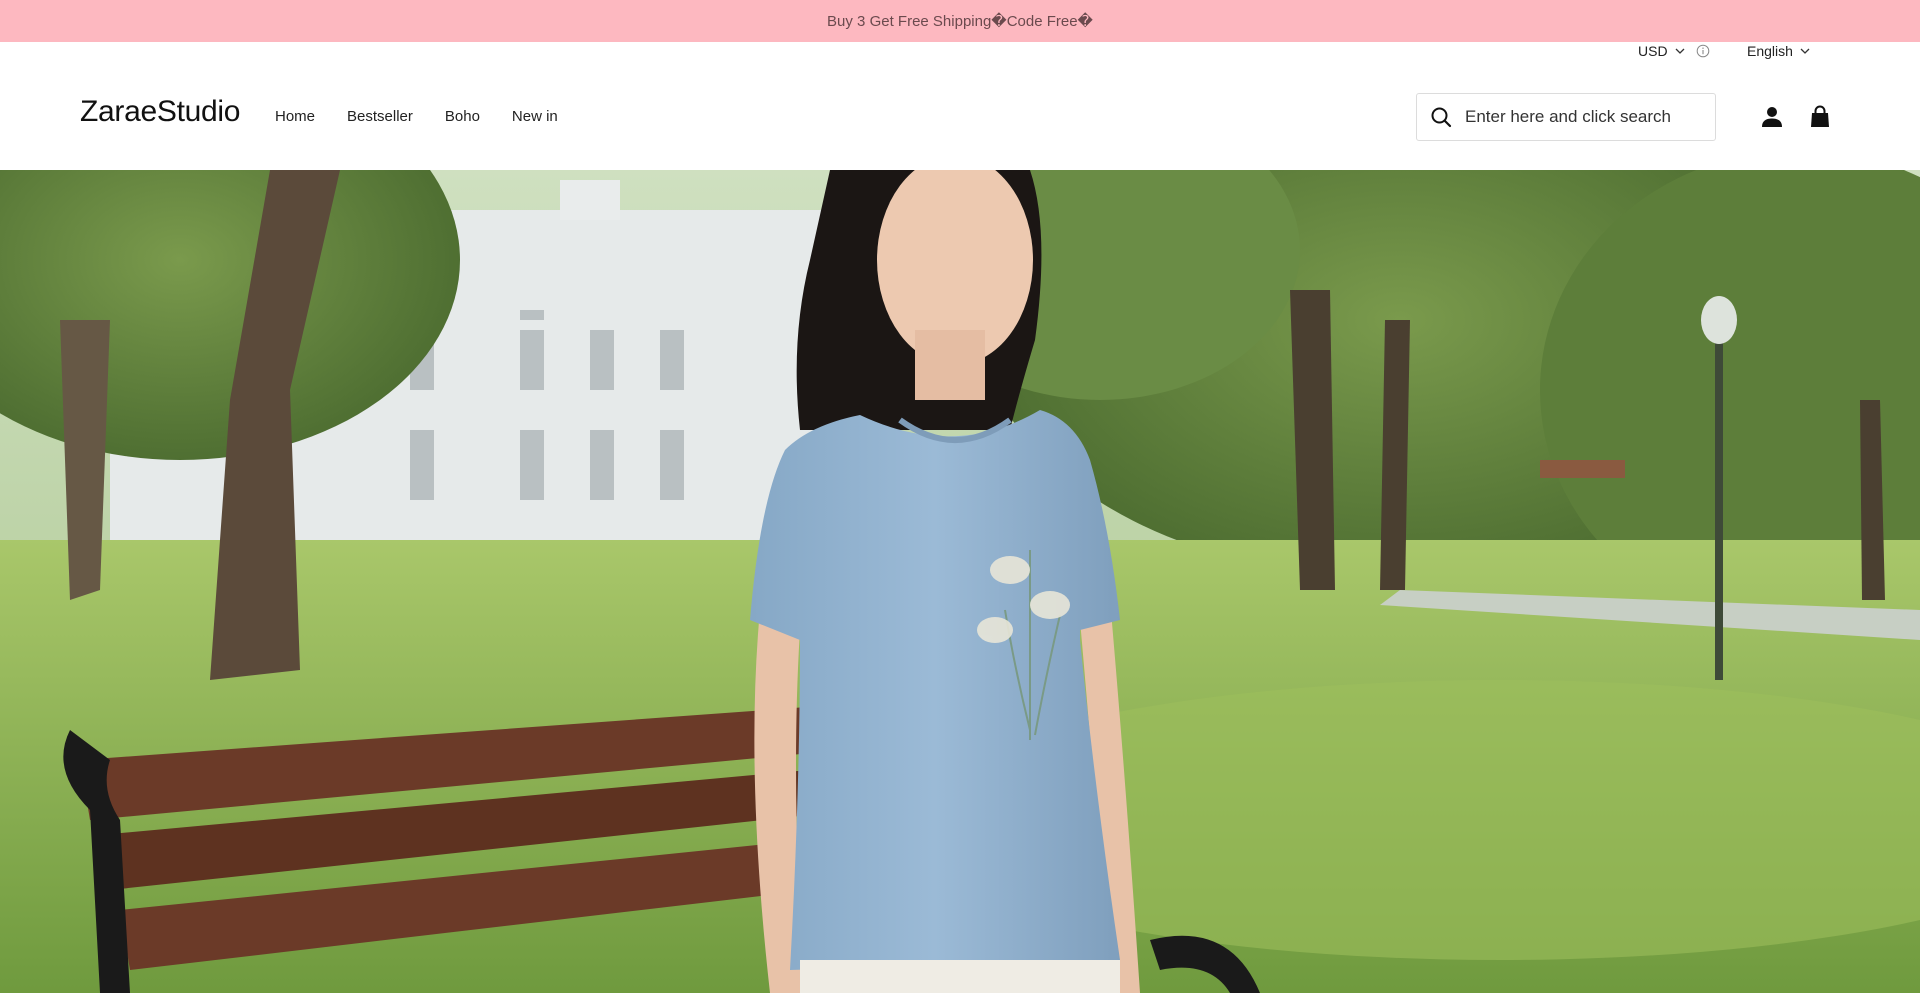 Image resolution: width=1920 pixels, height=993 pixels. I want to click on utility-bar: USD English, so click(960, 52).